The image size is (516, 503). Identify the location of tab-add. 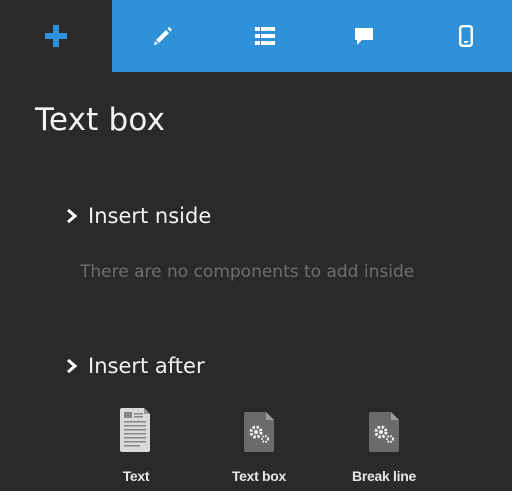
(56, 36).